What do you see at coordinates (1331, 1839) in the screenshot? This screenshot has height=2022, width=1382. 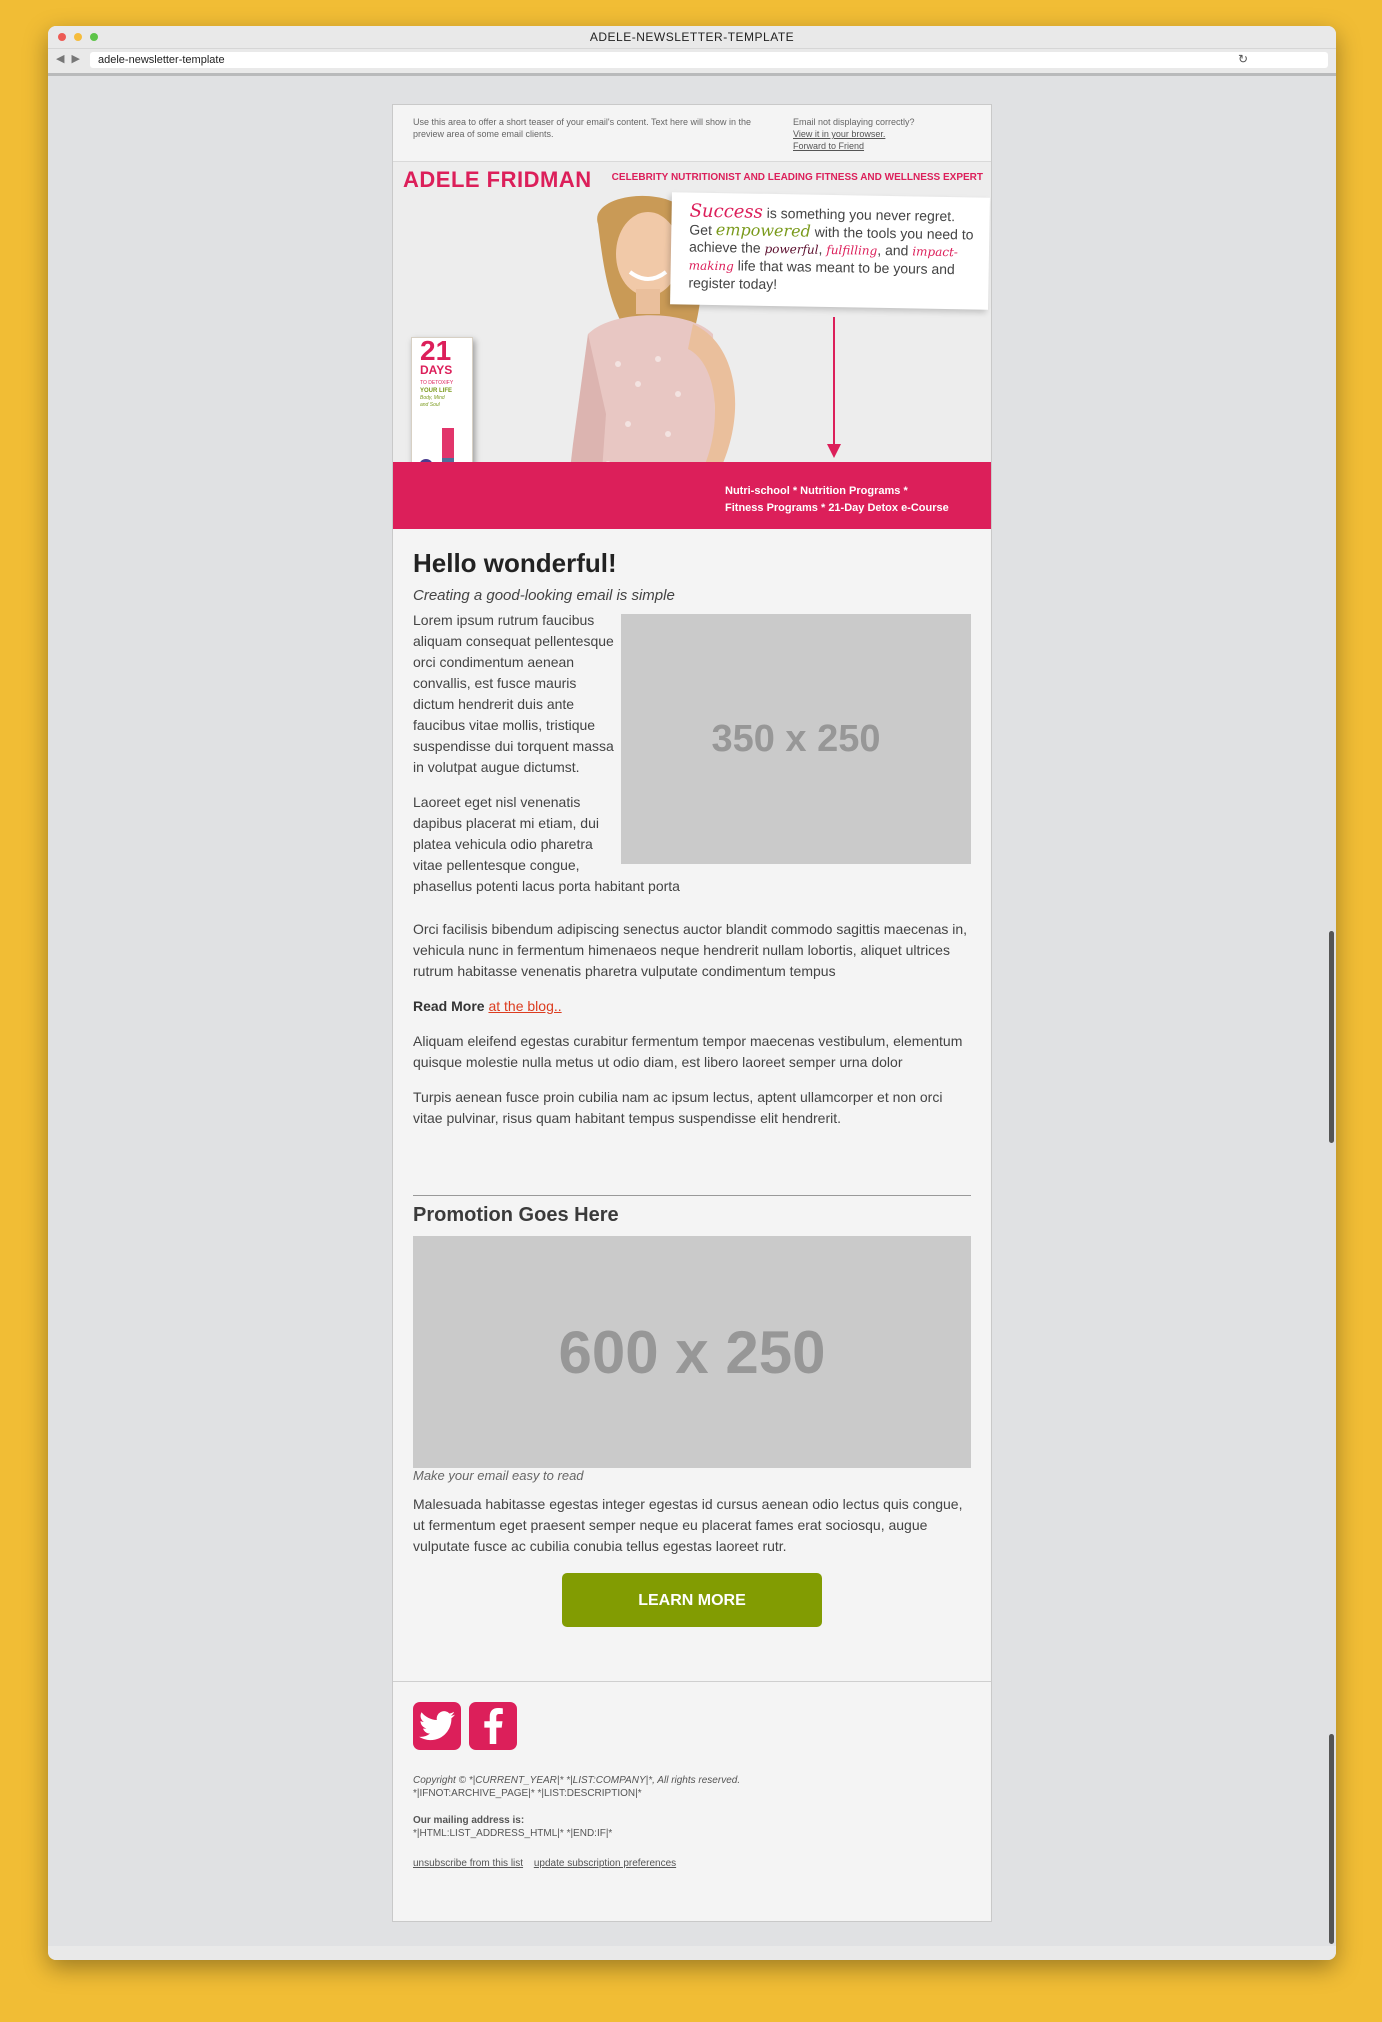 I see `scrollbar-thumb-secondary` at bounding box center [1331, 1839].